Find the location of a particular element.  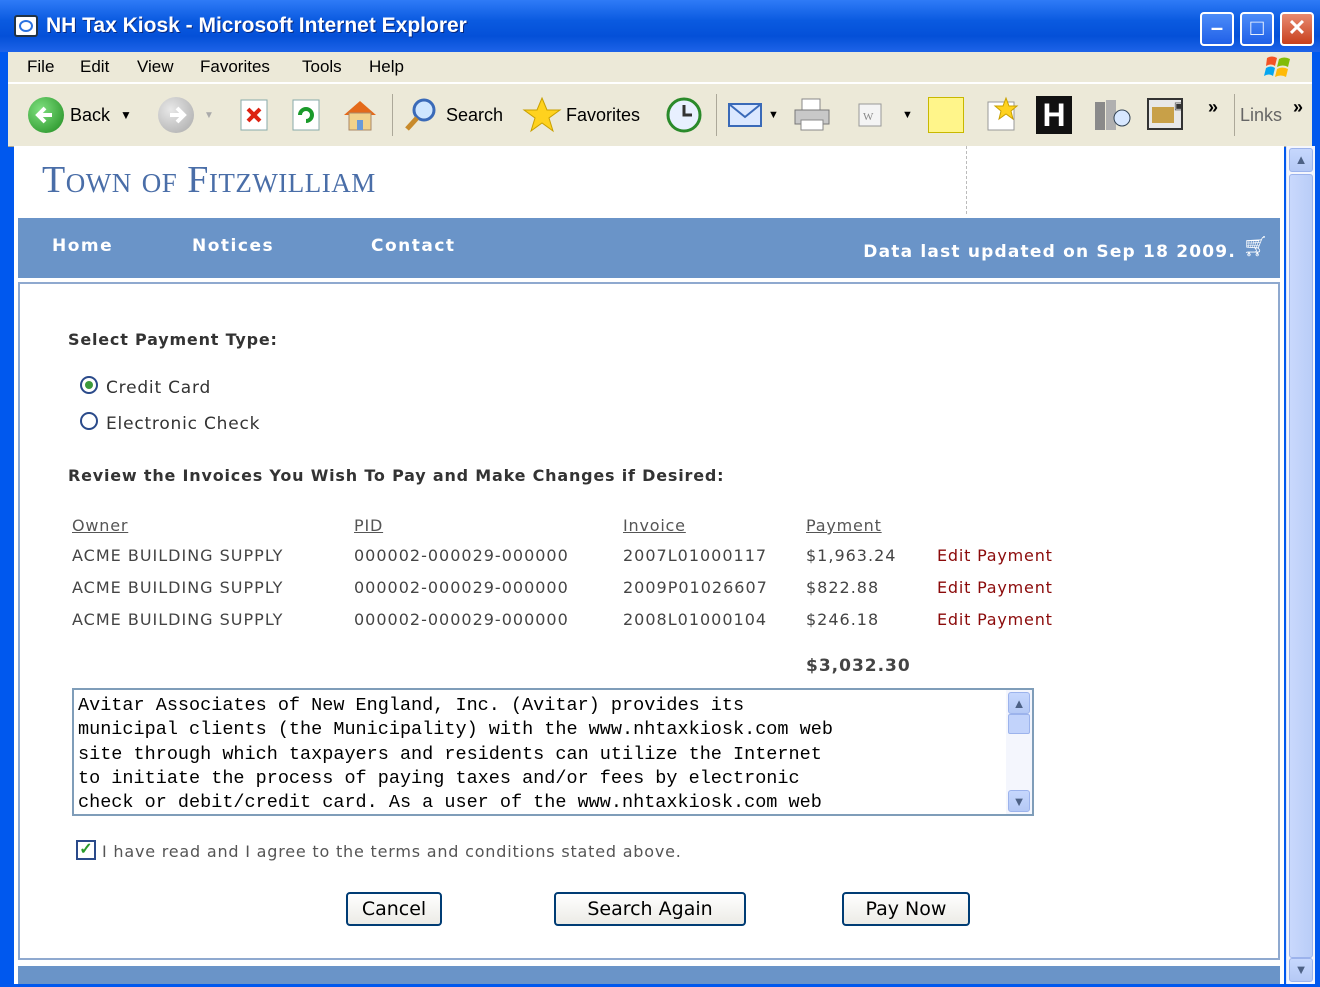

add-favorite-icon is located at coordinates (1003, 113).